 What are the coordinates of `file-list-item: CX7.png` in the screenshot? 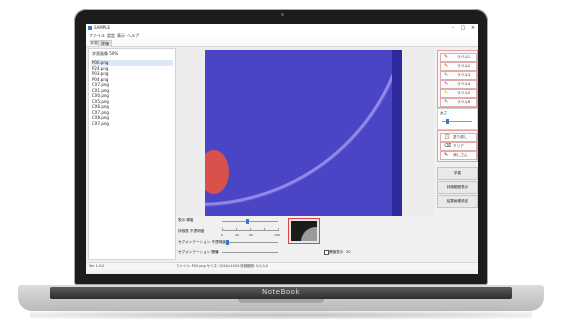 It's located at (132, 124).